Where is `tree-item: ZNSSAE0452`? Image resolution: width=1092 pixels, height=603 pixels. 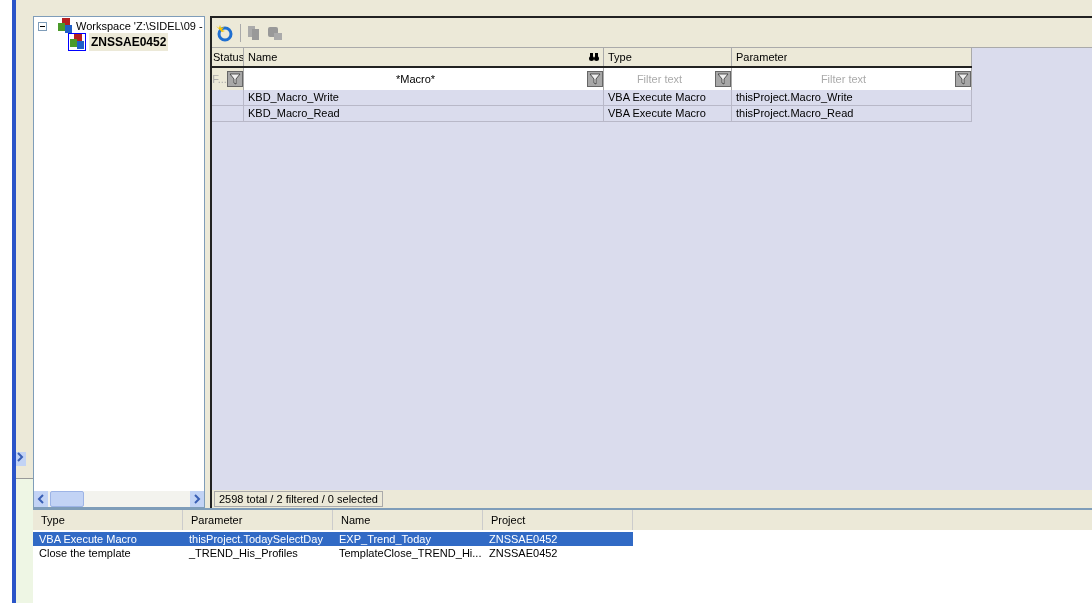
tree-item: ZNSSAE0452 is located at coordinates (129, 42).